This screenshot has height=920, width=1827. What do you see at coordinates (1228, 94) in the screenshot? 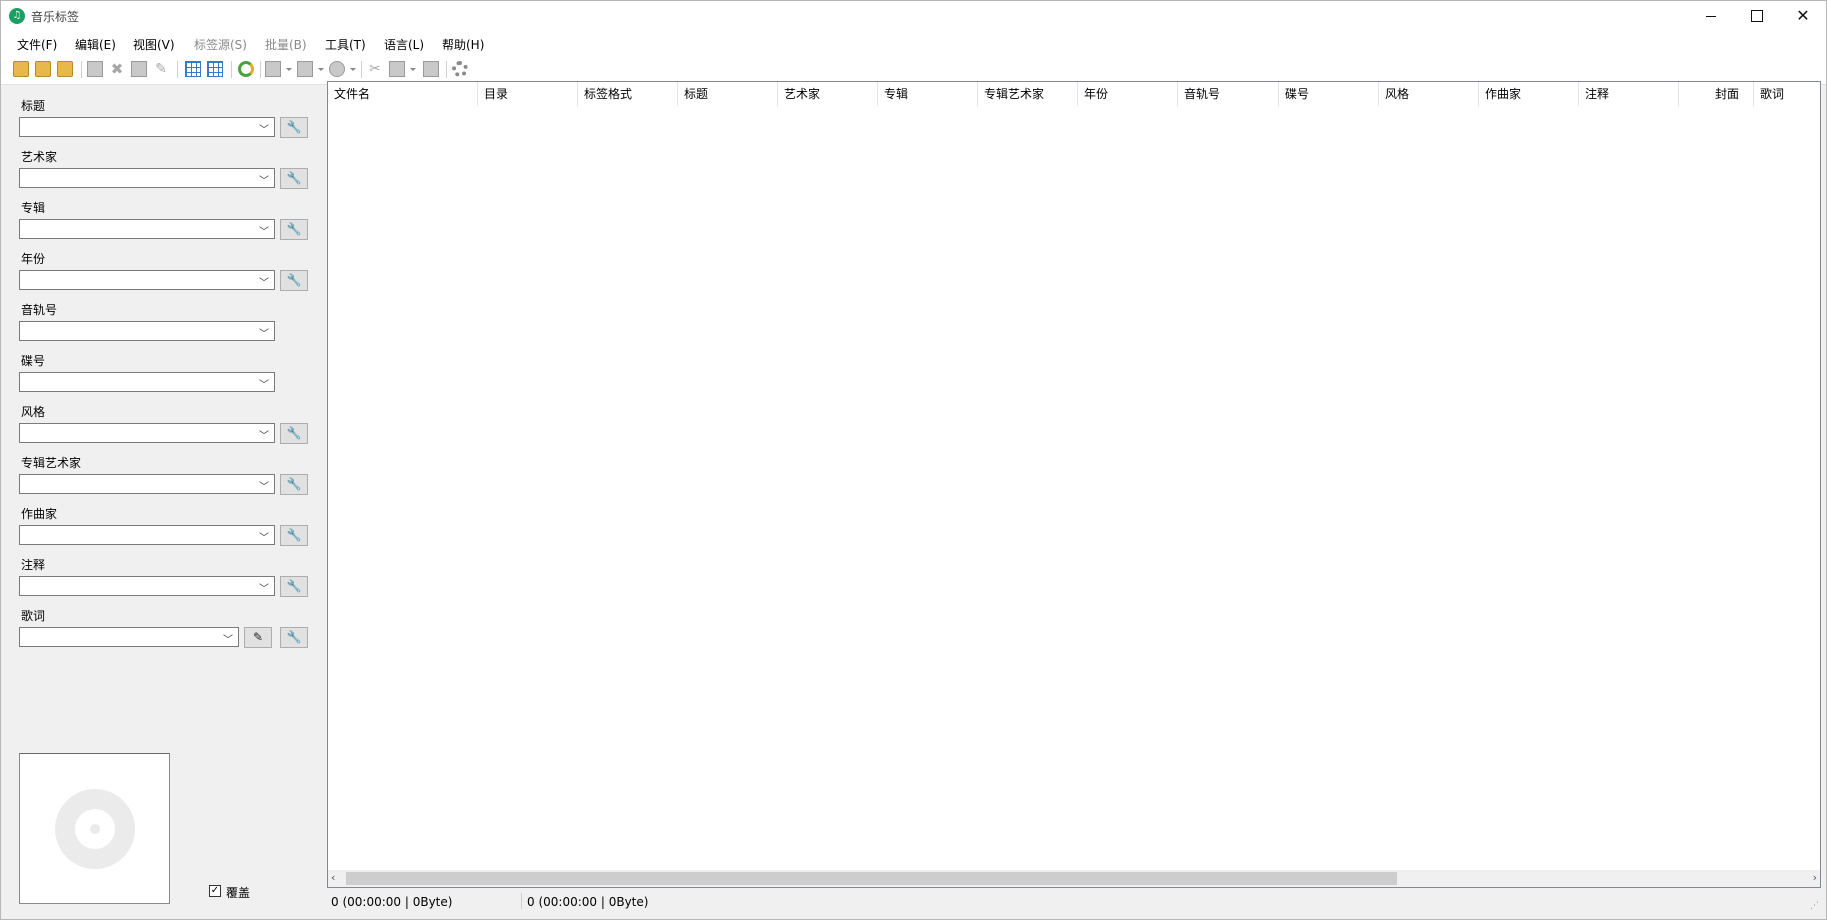
I see `column-header-track: 音轨号` at bounding box center [1228, 94].